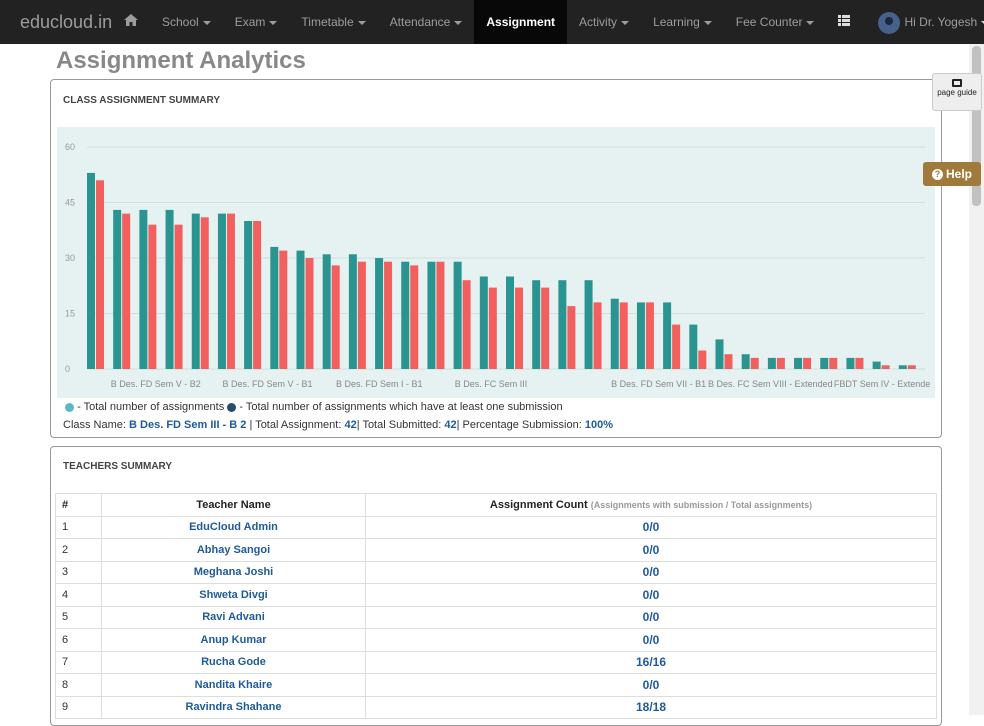 Image resolution: width=984 pixels, height=726 pixels. Describe the element at coordinates (56, 22) in the screenshot. I see `brand-logo: educloud.in` at that location.